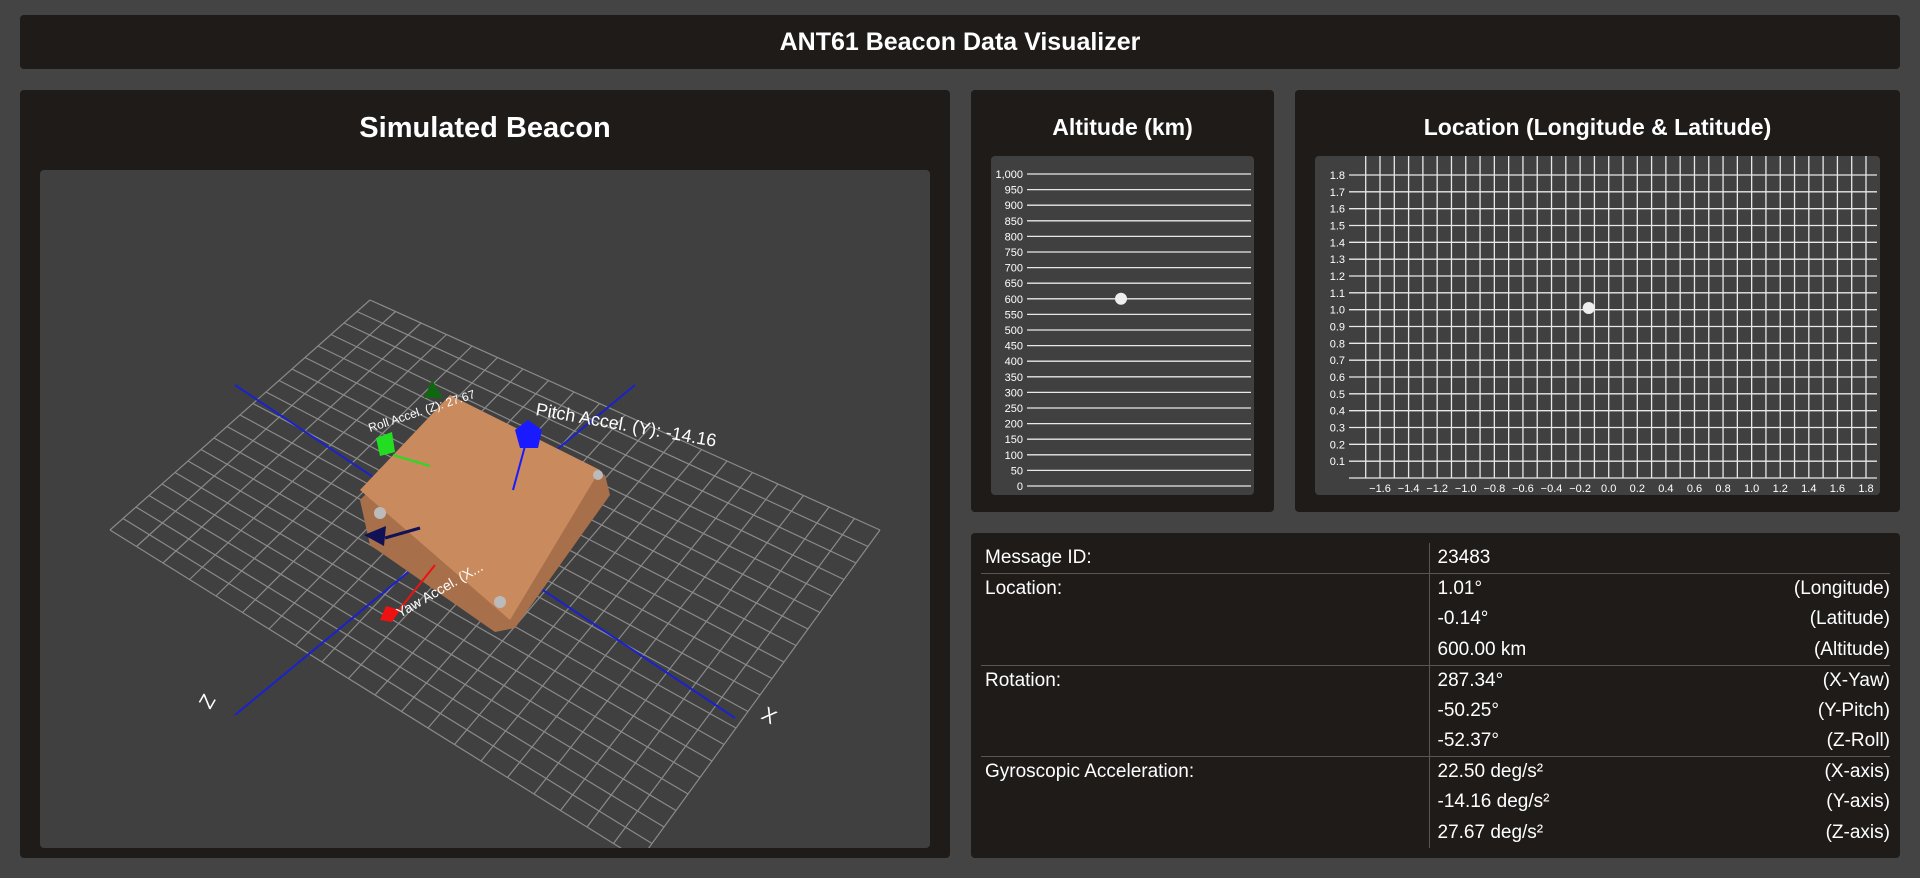 The height and width of the screenshot is (878, 1920). Describe the element at coordinates (1017, 471) in the screenshot. I see `y-tick-label: 50` at that location.